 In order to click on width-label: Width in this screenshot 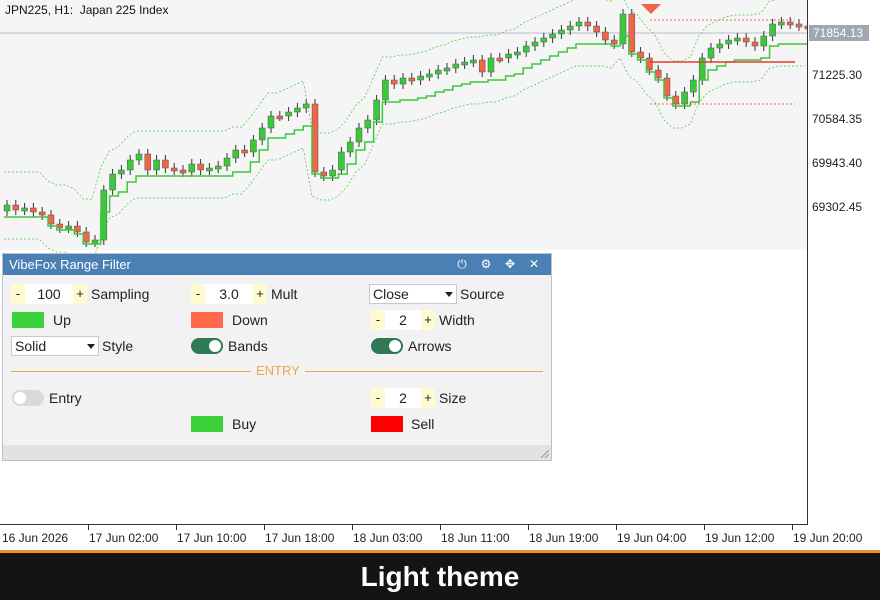, I will do `click(457, 320)`.